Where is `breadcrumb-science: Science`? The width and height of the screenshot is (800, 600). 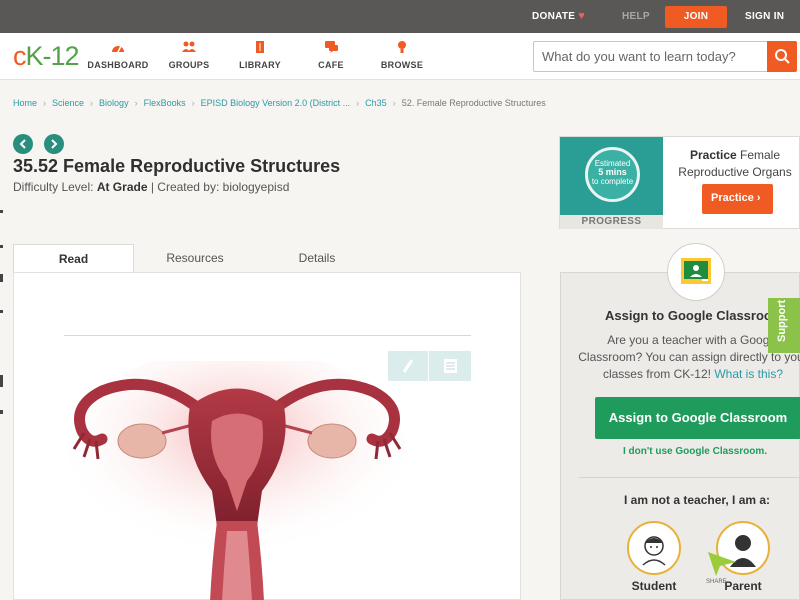 breadcrumb-science: Science is located at coordinates (68, 103).